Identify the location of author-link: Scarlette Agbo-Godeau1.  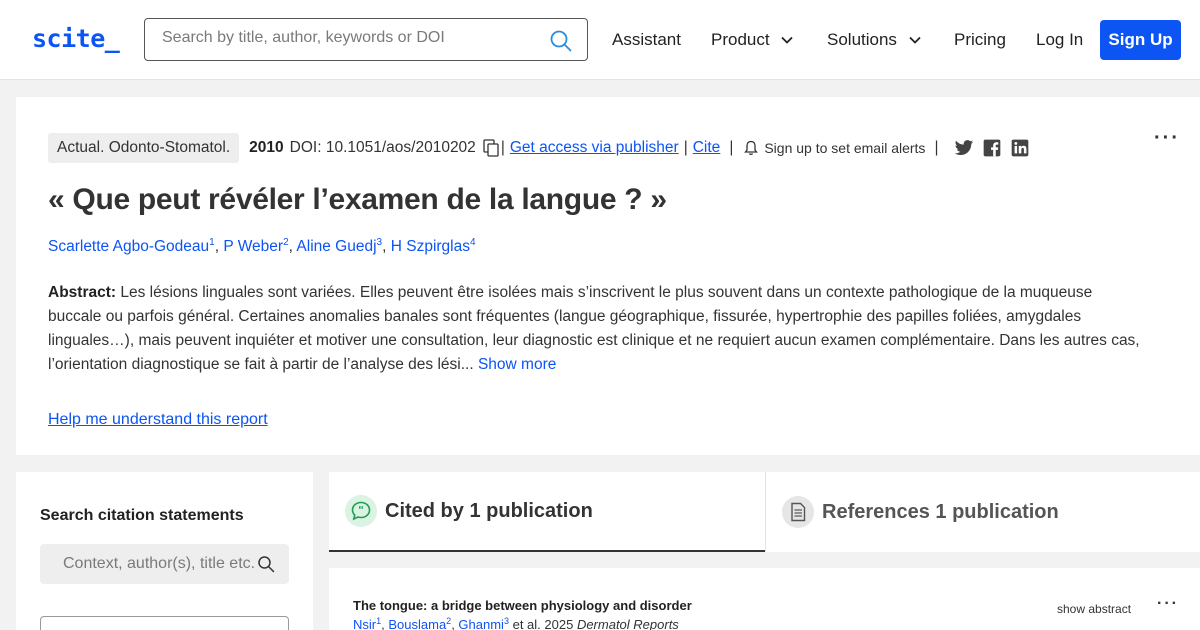
(131, 246).